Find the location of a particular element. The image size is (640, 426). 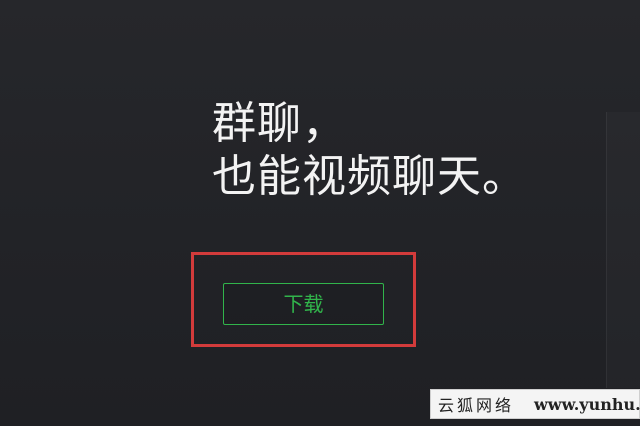

download-button: 下载 is located at coordinates (303, 304).